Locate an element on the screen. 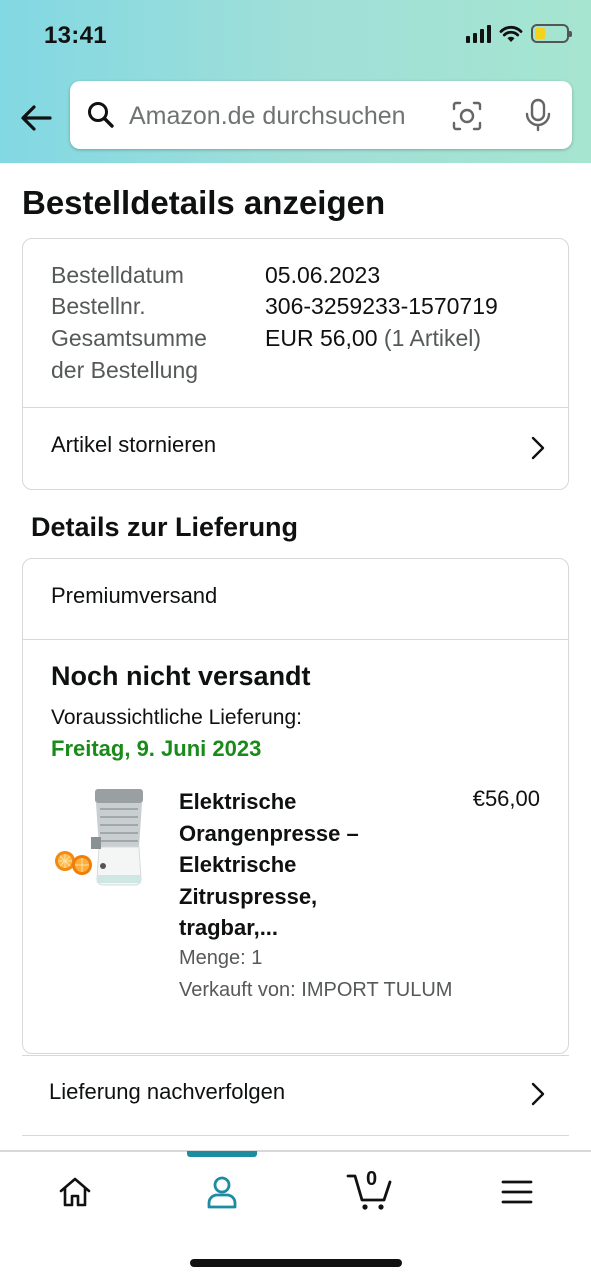 The height and width of the screenshot is (1280, 591). menu-icon is located at coordinates (517, 1192).